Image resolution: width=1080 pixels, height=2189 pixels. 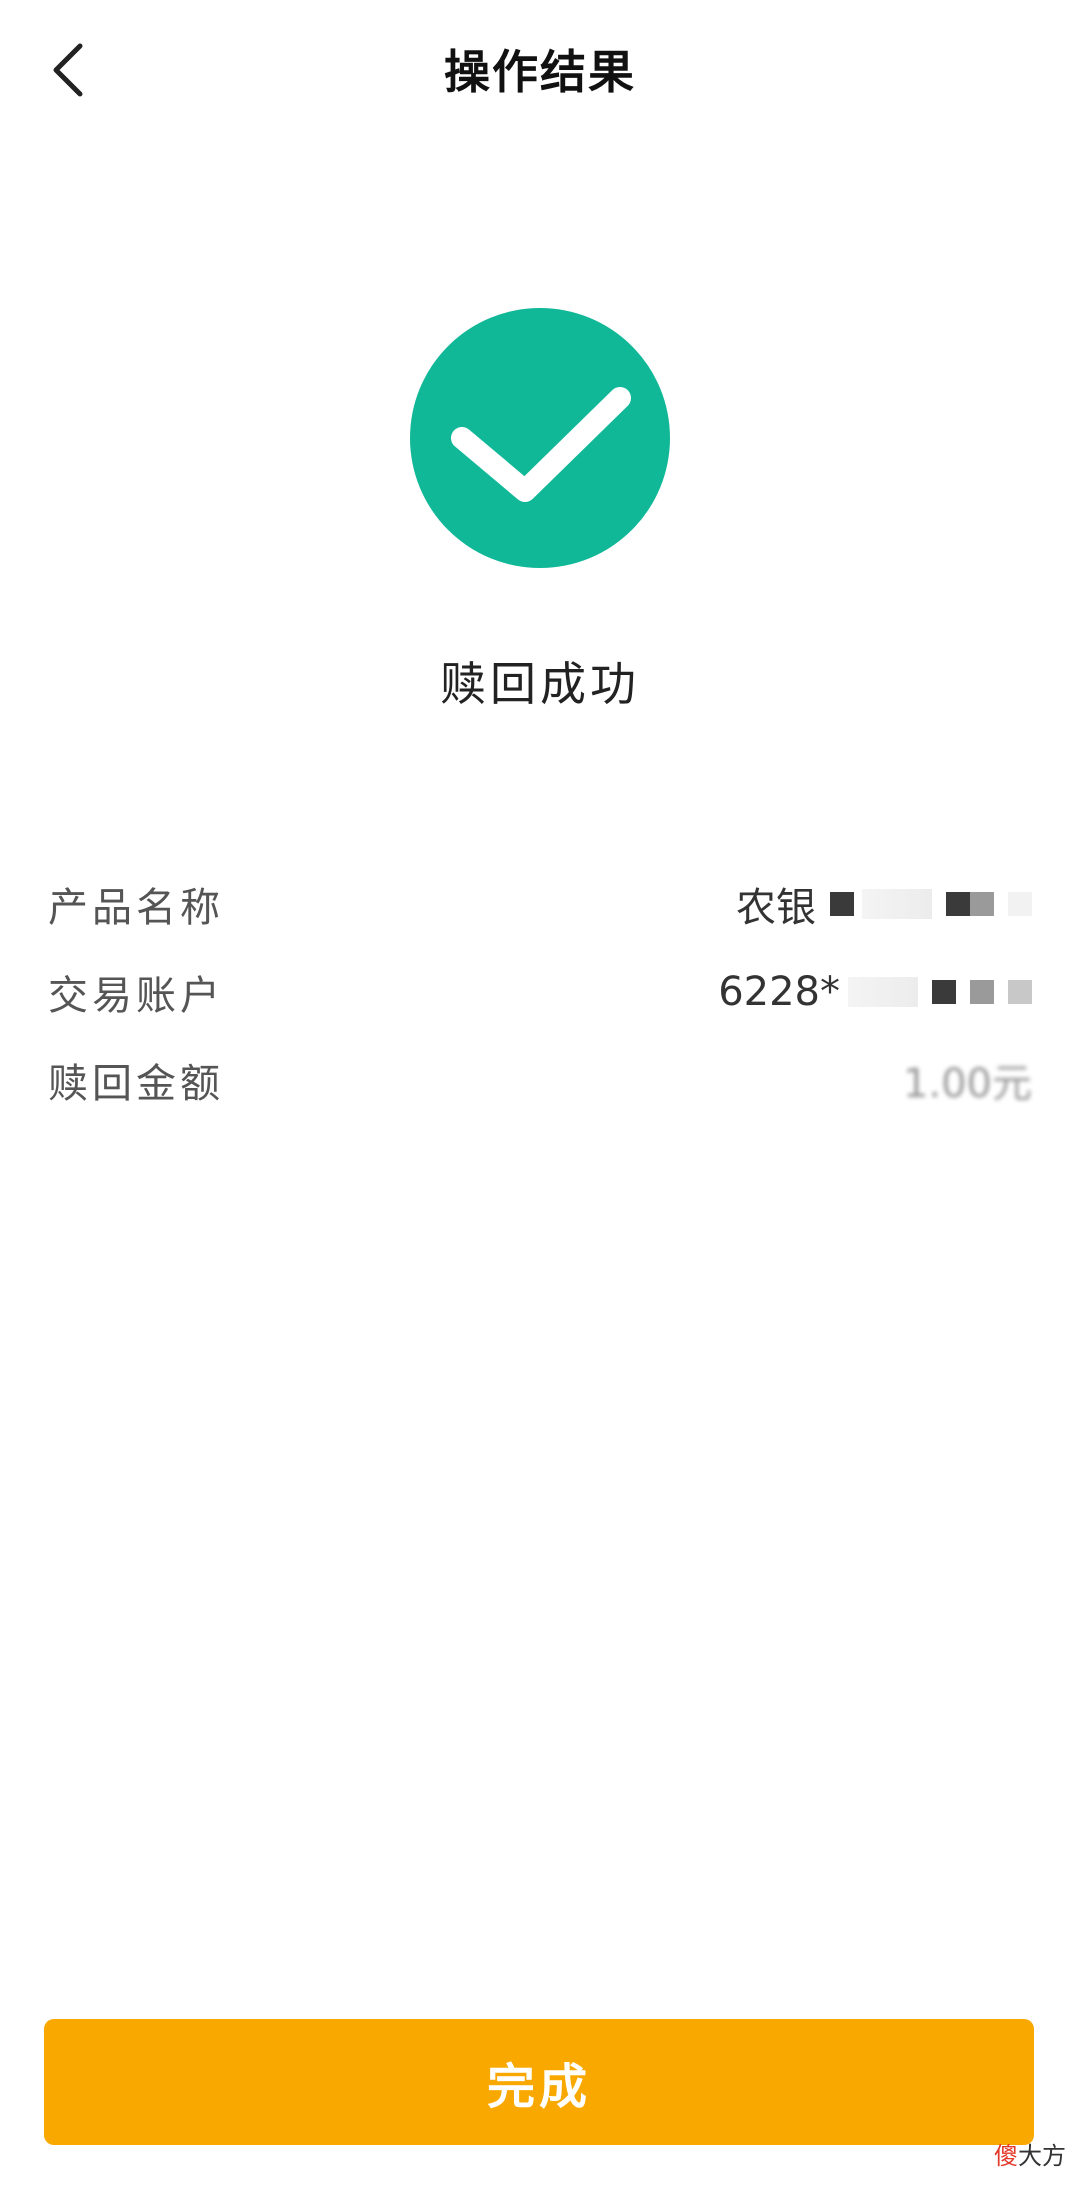 What do you see at coordinates (540, 684) in the screenshot?
I see `result-text: 赎回成功` at bounding box center [540, 684].